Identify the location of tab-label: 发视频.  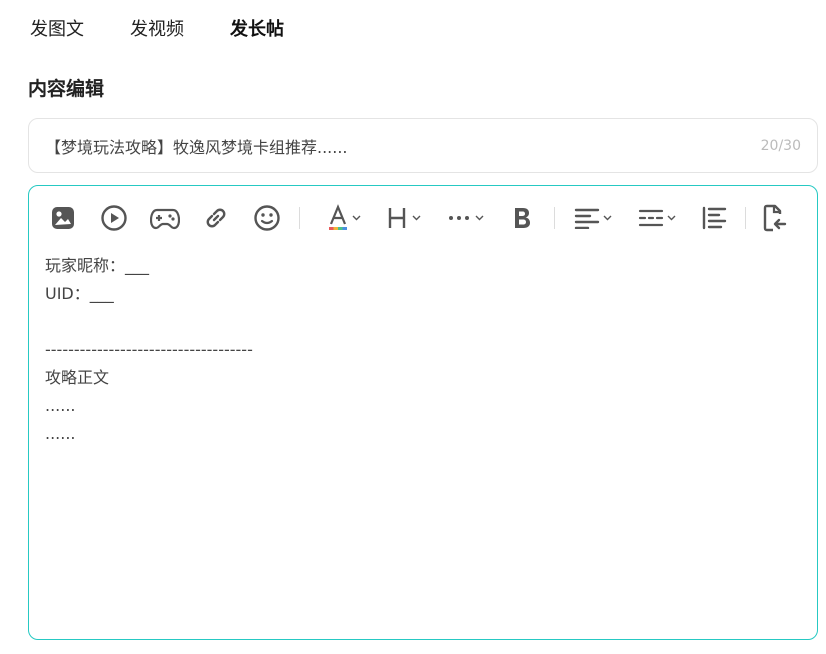
(157, 29).